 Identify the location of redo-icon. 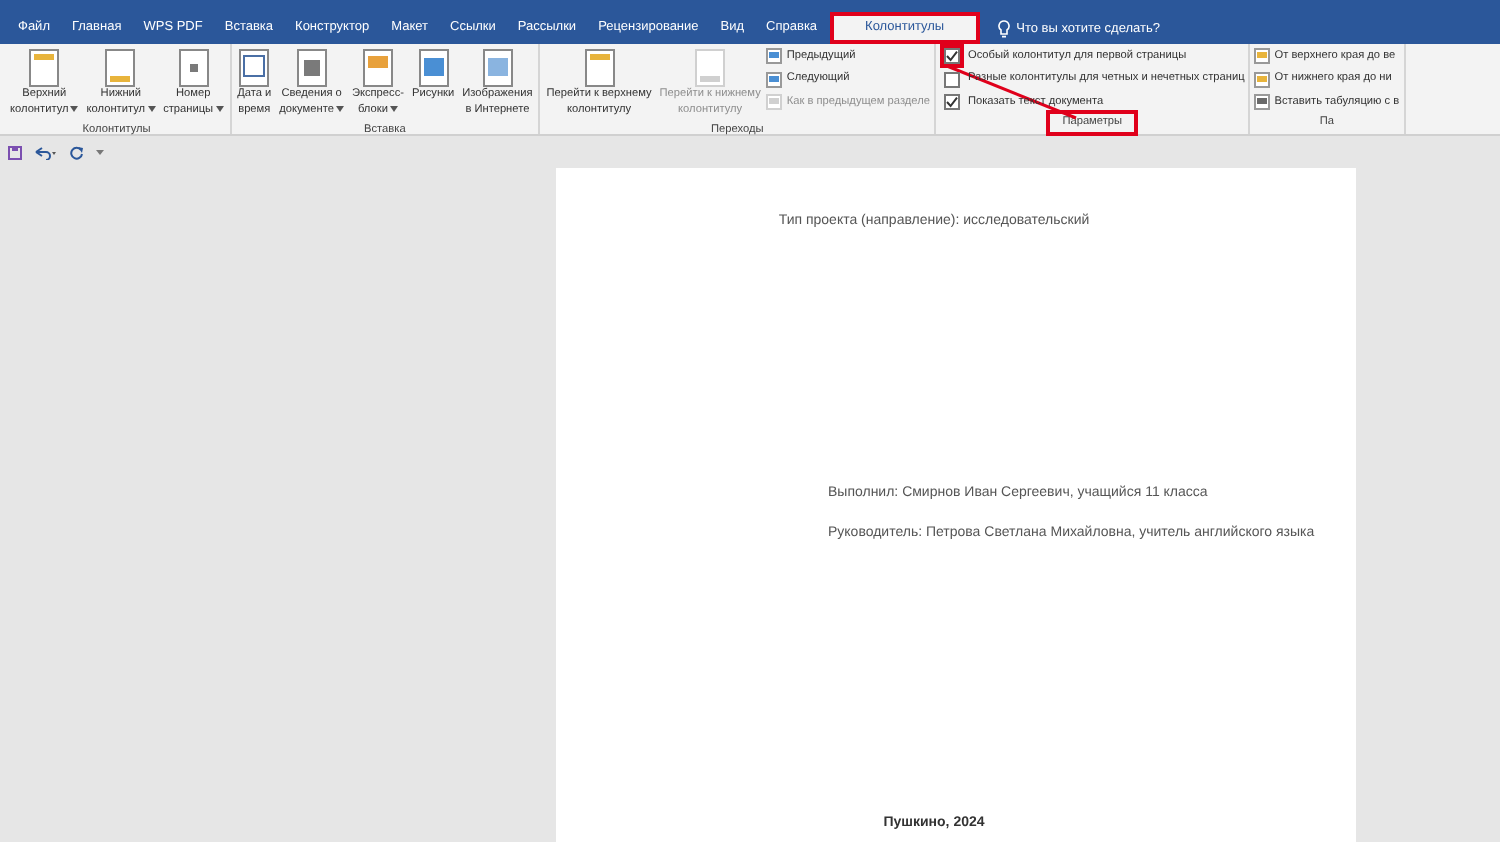
(77, 152).